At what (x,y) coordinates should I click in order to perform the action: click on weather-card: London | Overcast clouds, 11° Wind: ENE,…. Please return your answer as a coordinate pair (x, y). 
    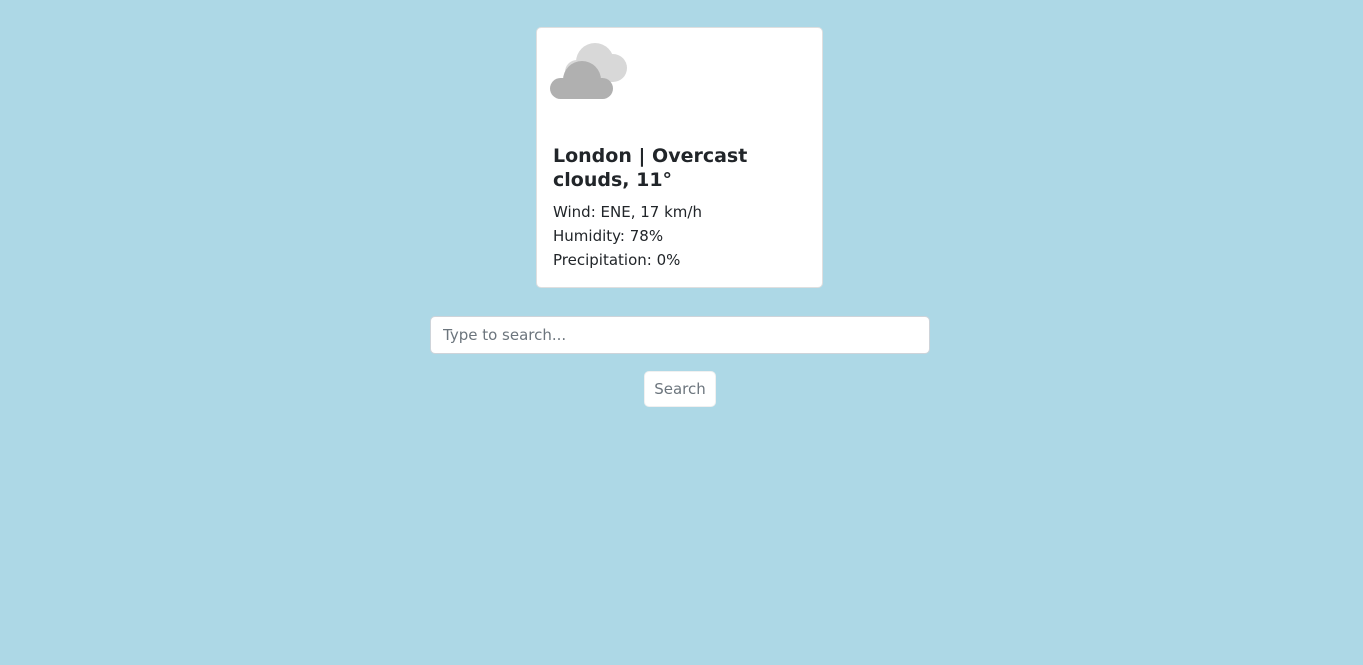
    Looking at the image, I should click on (679, 157).